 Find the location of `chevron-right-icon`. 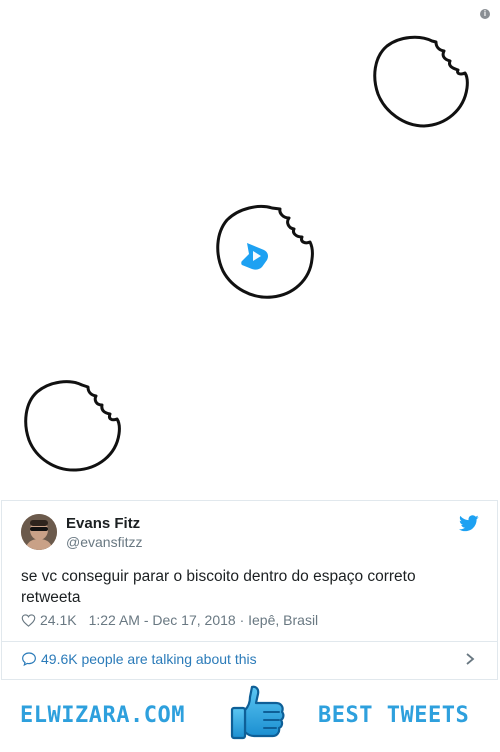

chevron-right-icon is located at coordinates (470, 659).